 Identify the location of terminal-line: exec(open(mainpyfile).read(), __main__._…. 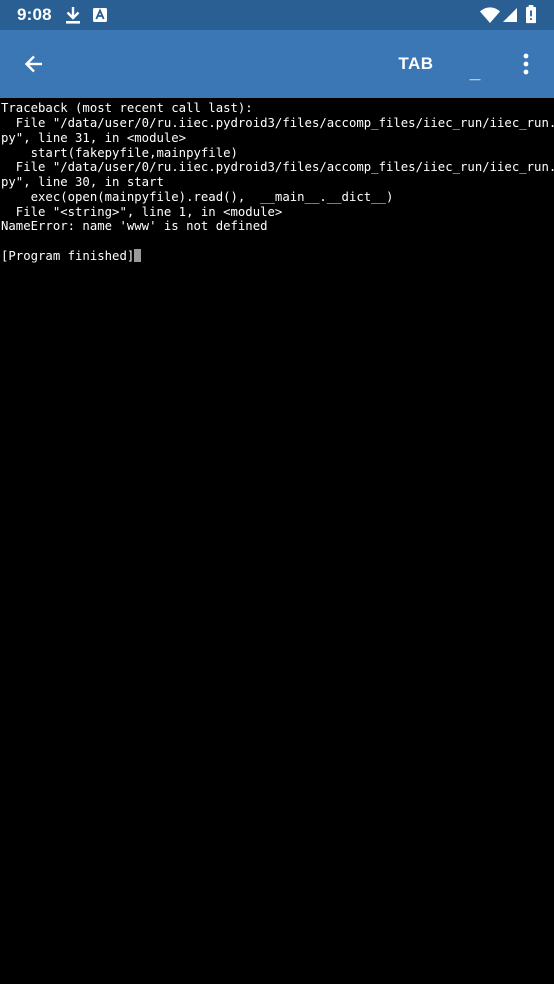
(197, 197).